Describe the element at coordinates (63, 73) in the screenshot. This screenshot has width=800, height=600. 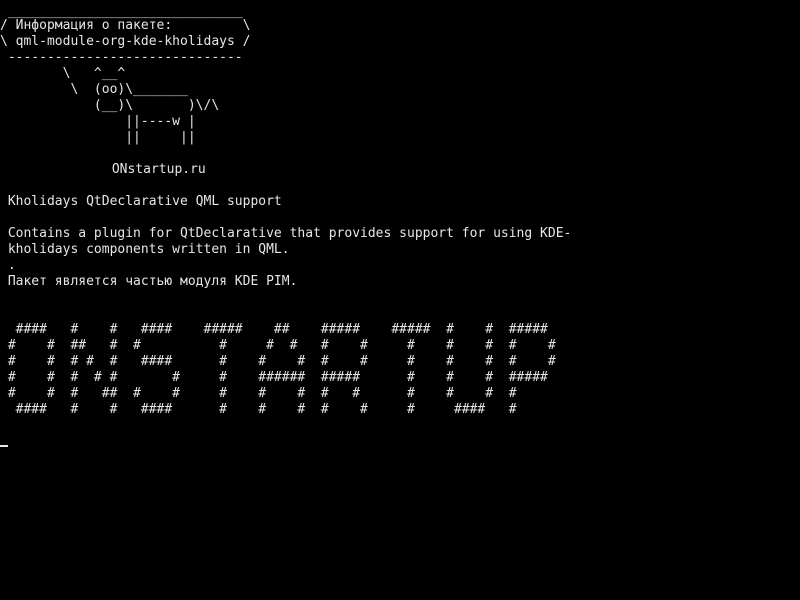
I see `ascii-cow-line-1: \ ^__^` at that location.